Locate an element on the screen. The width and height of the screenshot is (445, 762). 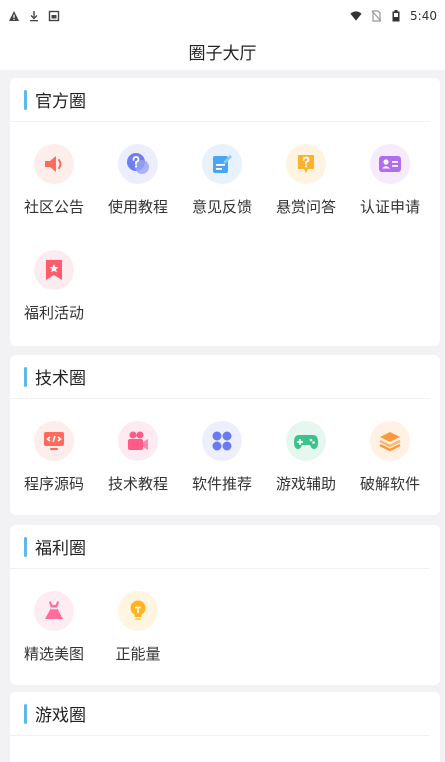
circle-item-game-assist: 游戏辅助 is located at coordinates (306, 452).